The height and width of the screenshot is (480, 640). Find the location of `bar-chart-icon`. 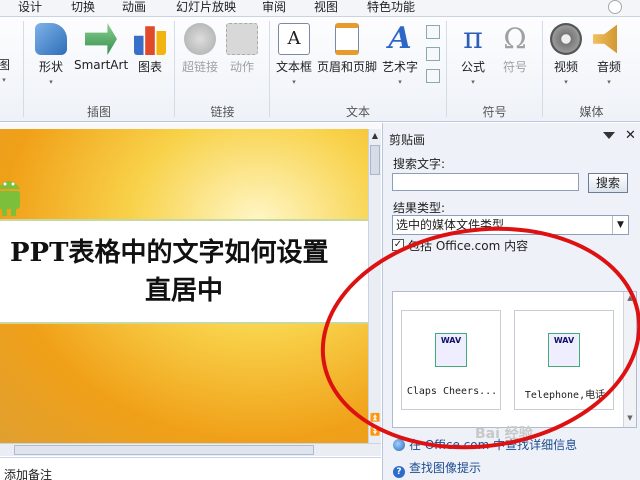

bar-chart-icon is located at coordinates (150, 40).